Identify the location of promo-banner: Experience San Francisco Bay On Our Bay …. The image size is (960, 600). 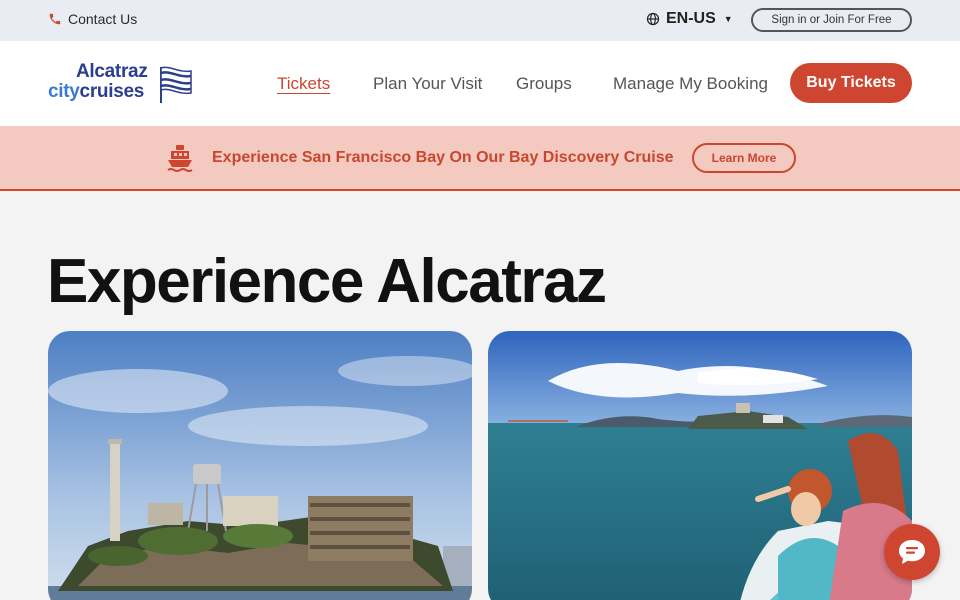
(480, 158).